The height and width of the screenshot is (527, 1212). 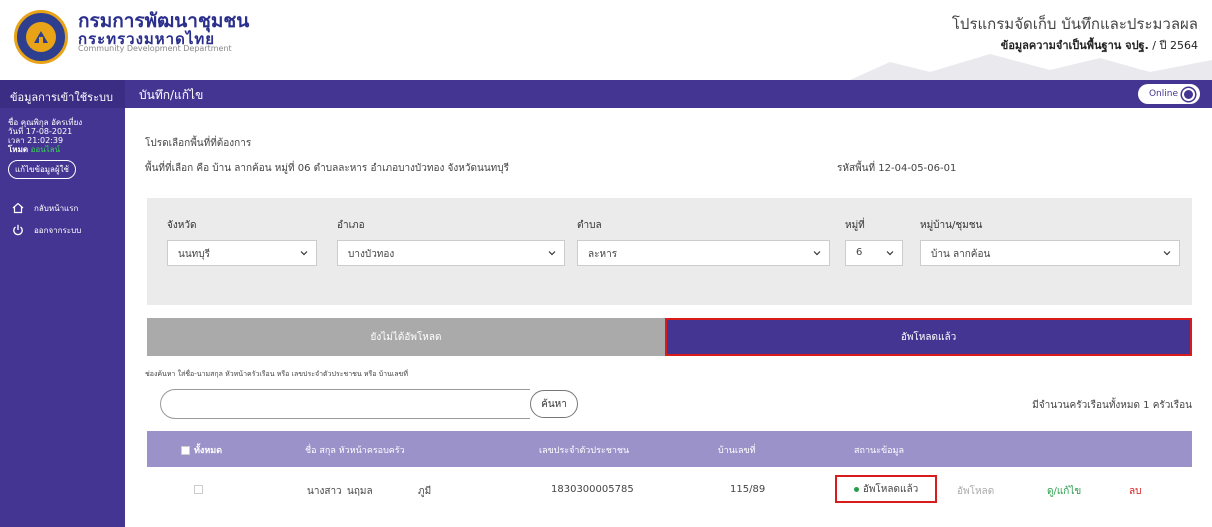 What do you see at coordinates (185, 450) in the screenshot?
I see `checkbox-icon` at bounding box center [185, 450].